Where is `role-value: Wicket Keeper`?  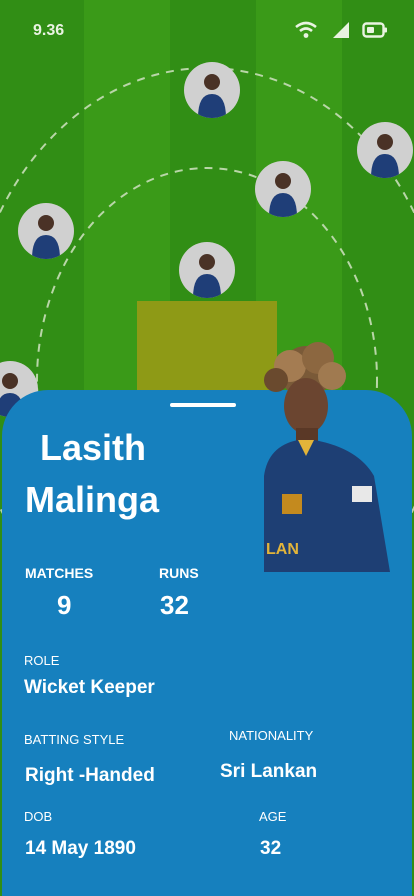 role-value: Wicket Keeper is located at coordinates (89, 687).